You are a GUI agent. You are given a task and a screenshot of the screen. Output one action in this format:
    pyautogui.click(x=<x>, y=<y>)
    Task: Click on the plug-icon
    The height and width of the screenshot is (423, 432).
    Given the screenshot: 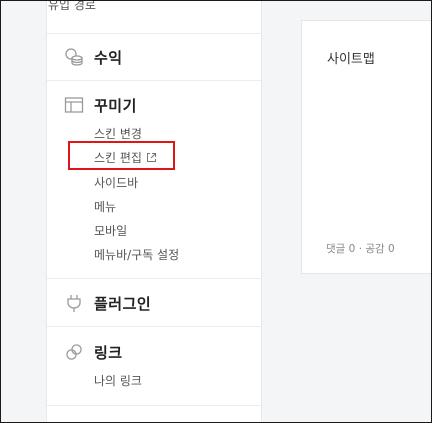 What is the action you would take?
    pyautogui.click(x=74, y=303)
    